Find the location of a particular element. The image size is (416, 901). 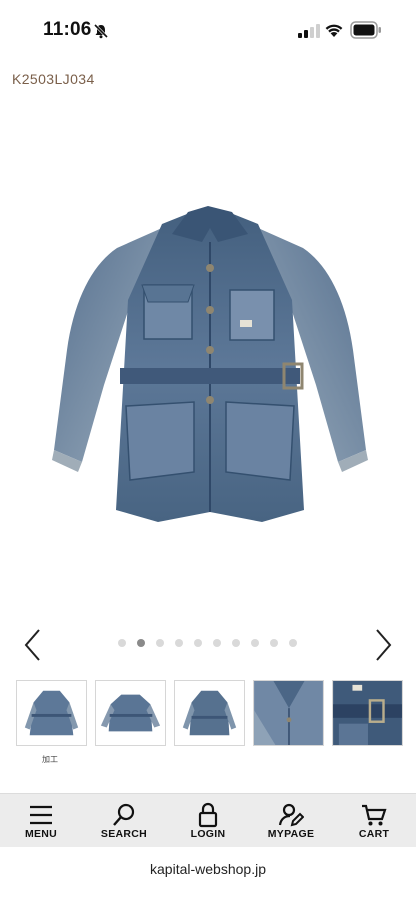

cart-icon is located at coordinates (374, 815).